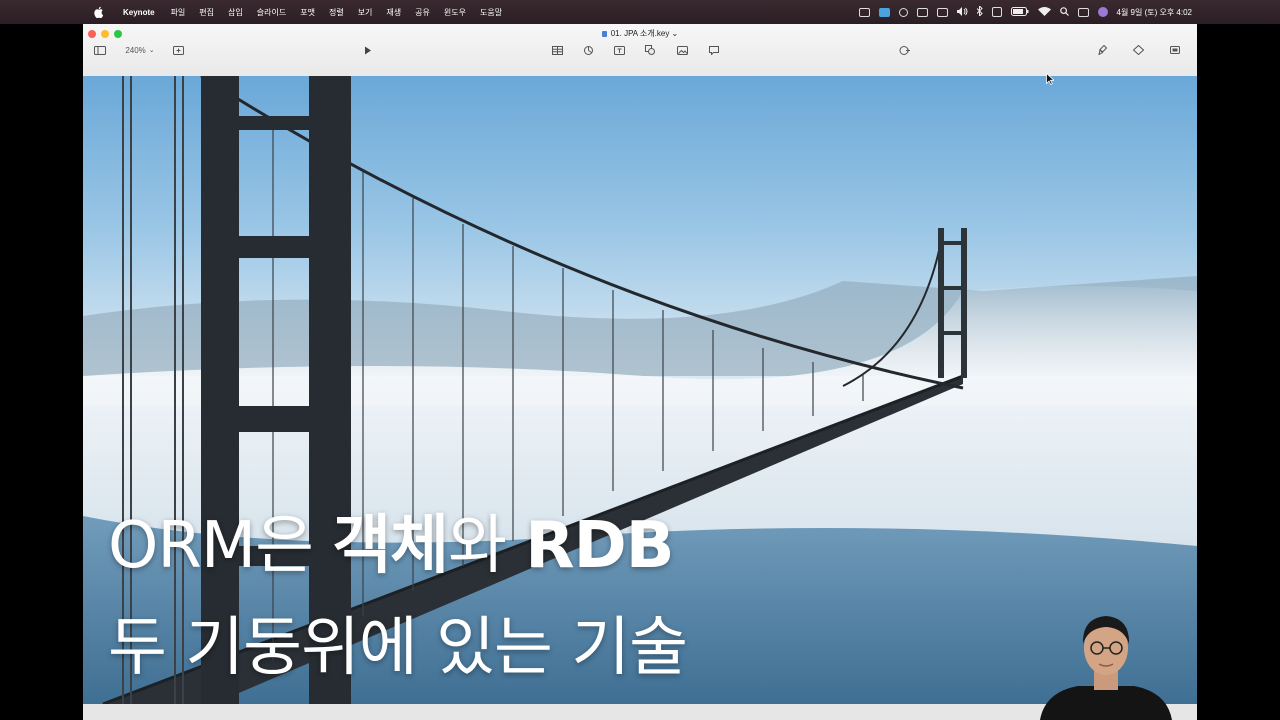 The height and width of the screenshot is (720, 1280). I want to click on animate-icon, so click(1138, 50).